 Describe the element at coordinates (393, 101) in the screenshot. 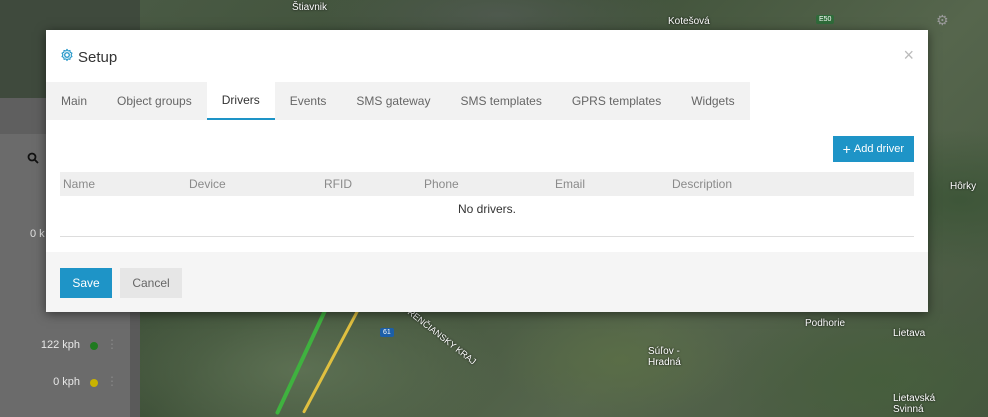

I see `tab-sms-gateway: SMS gateway` at that location.